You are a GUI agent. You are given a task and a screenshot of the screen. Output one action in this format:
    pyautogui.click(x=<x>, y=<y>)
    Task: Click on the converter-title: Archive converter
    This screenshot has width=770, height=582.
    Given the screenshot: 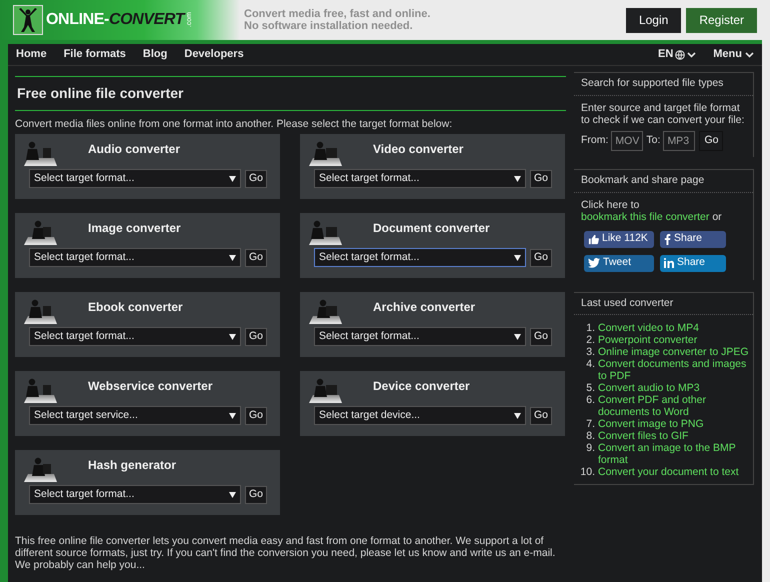 What is the action you would take?
    pyautogui.click(x=424, y=307)
    